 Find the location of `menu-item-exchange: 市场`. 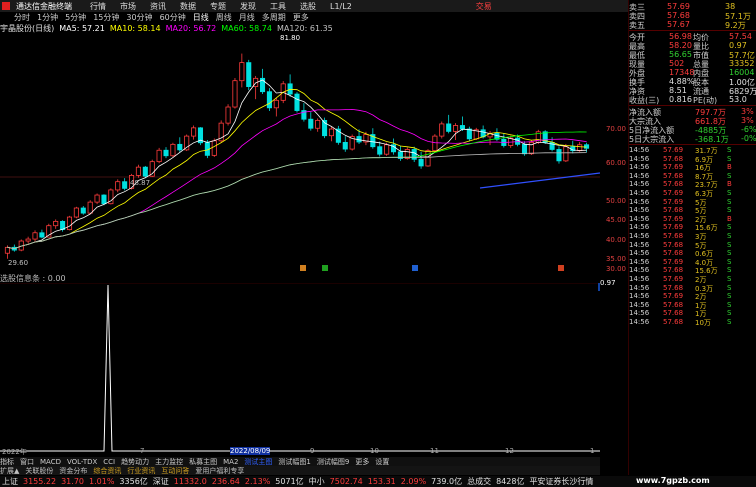

menu-item-exchange: 市场 is located at coordinates (128, 6).